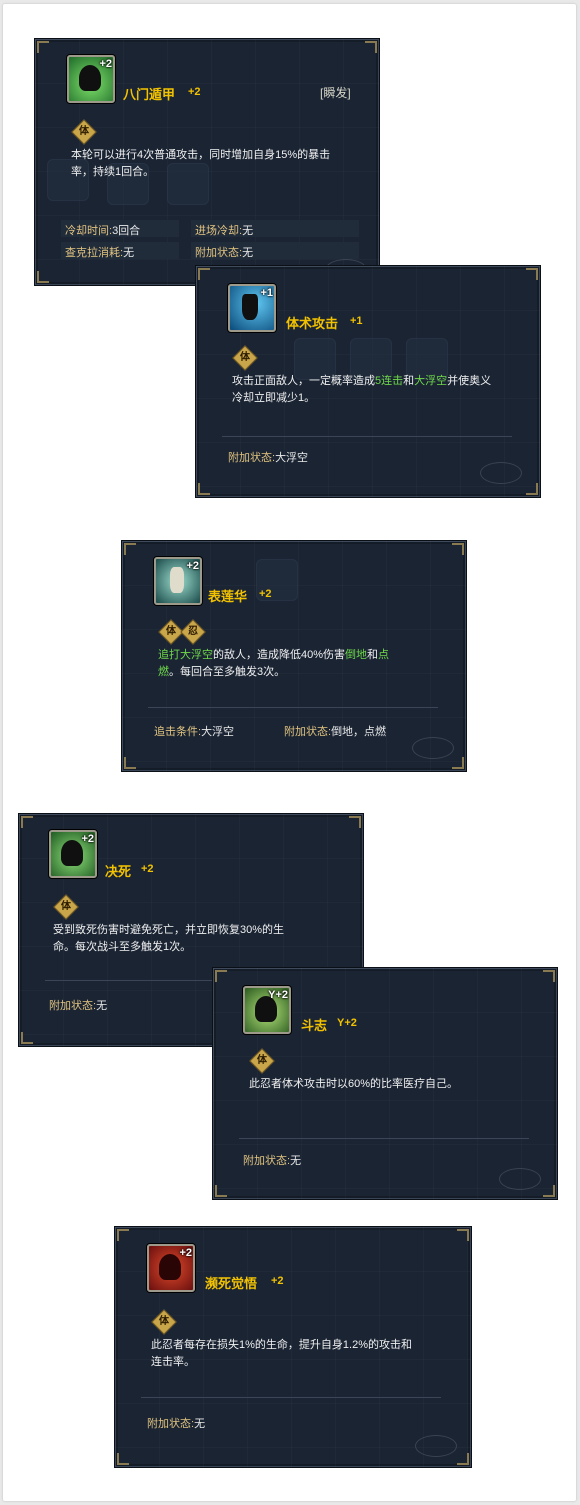 The image size is (580, 1505). What do you see at coordinates (266, 293) in the screenshot?
I see `icon-badge: +1` at bounding box center [266, 293].